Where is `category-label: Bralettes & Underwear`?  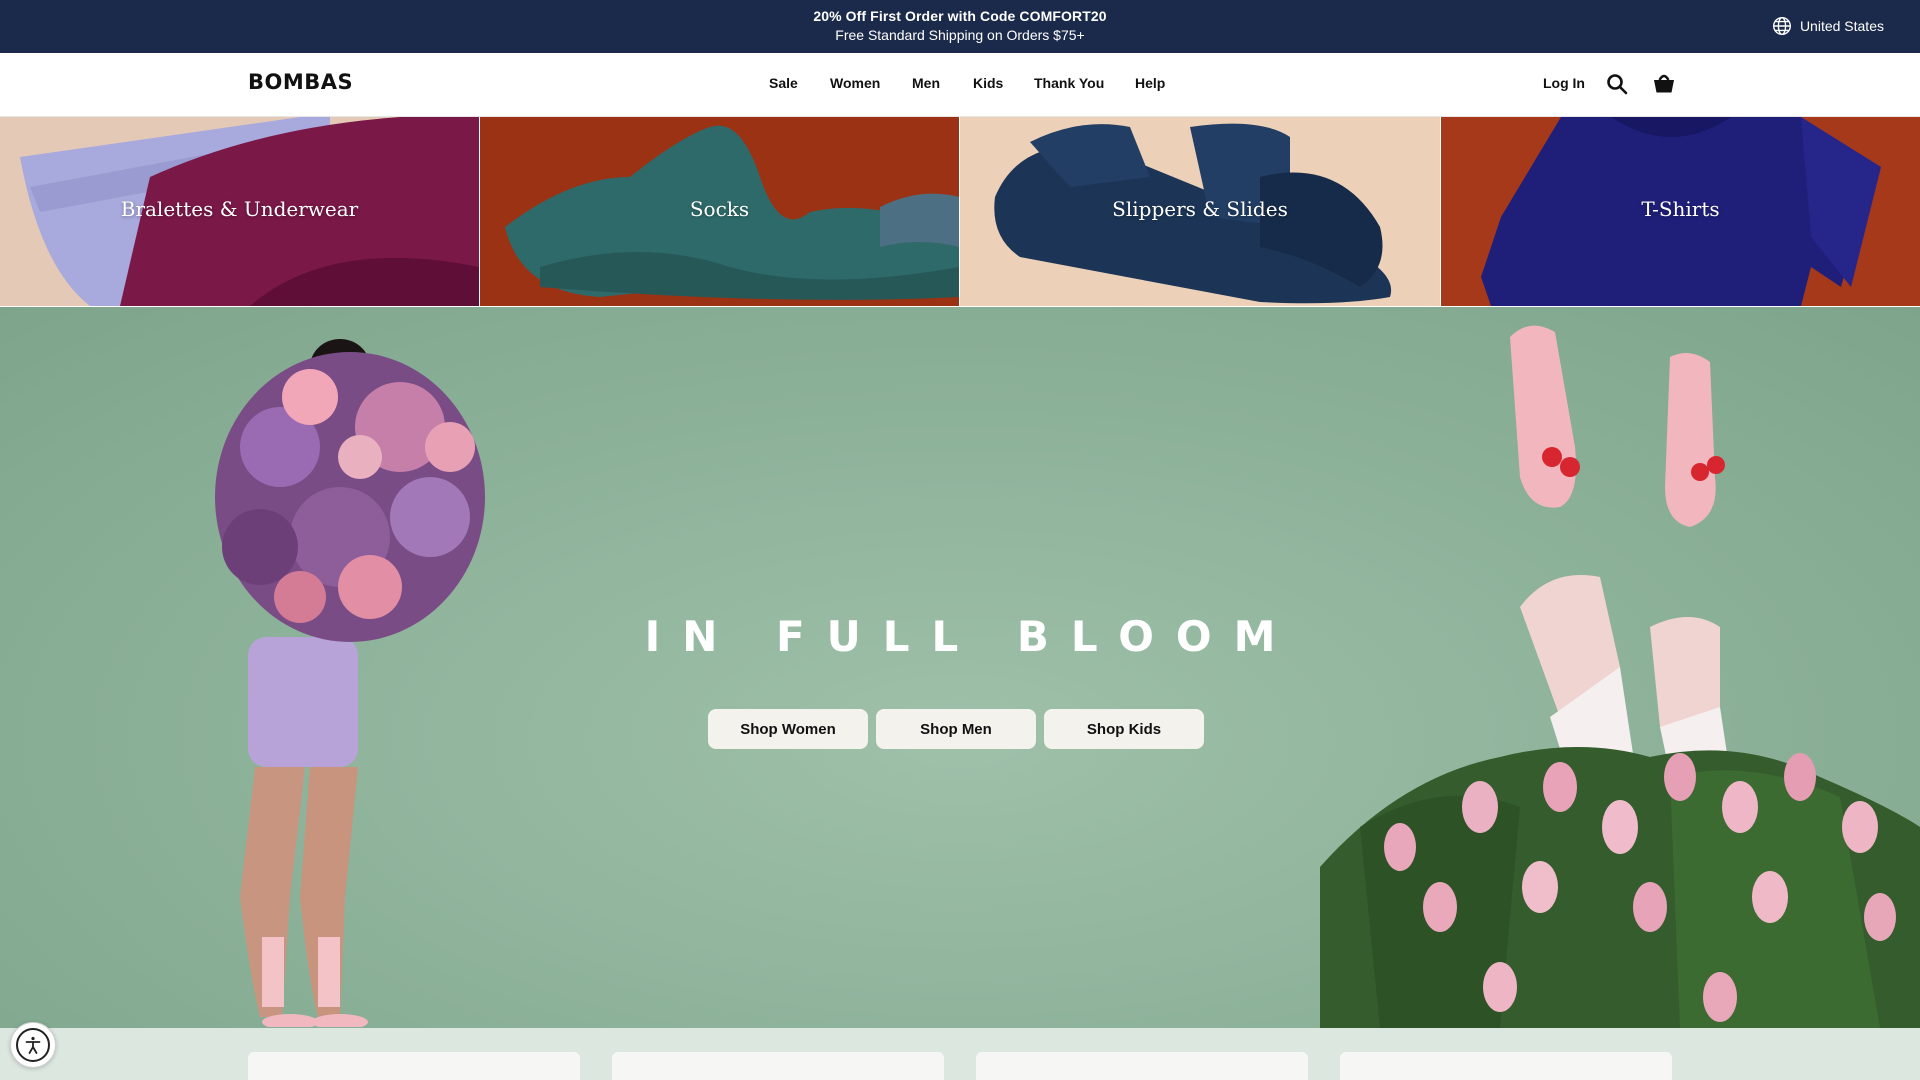 category-label: Bralettes & Underwear is located at coordinates (239, 209).